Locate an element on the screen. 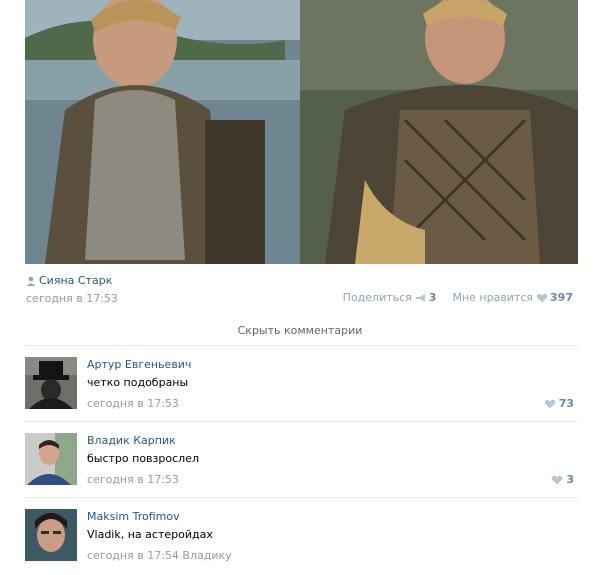 This screenshot has height=575, width=600. comment-like-count: 3 is located at coordinates (570, 479).